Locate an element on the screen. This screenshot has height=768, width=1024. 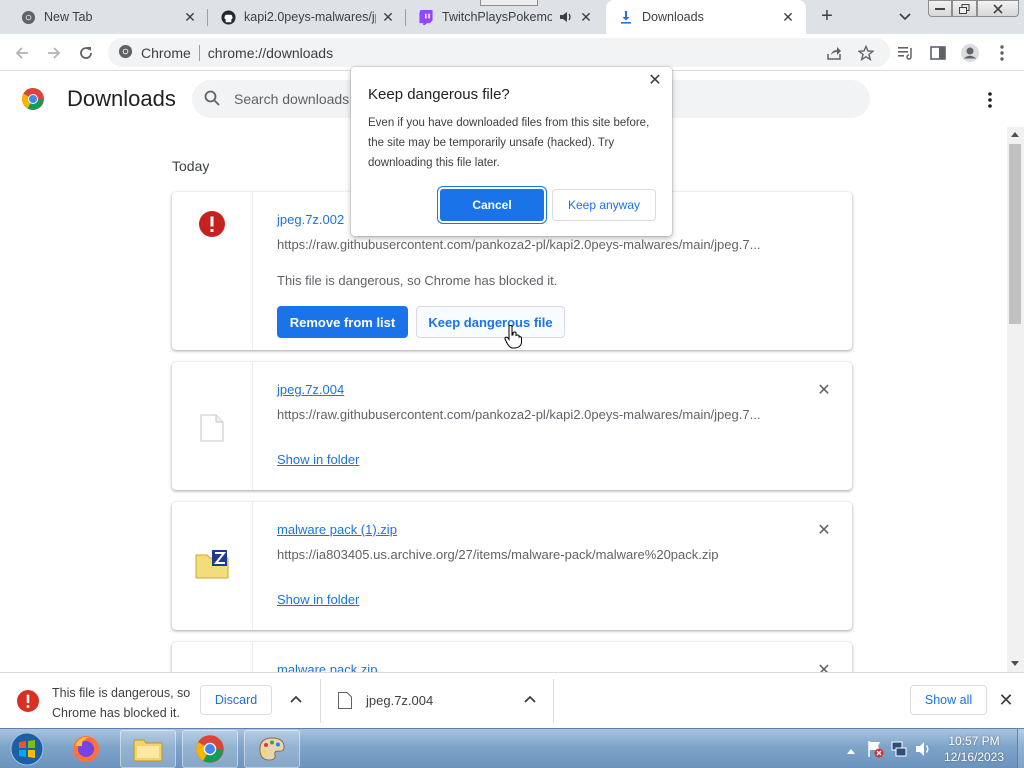
profile-avatar-icon is located at coordinates (970, 53).